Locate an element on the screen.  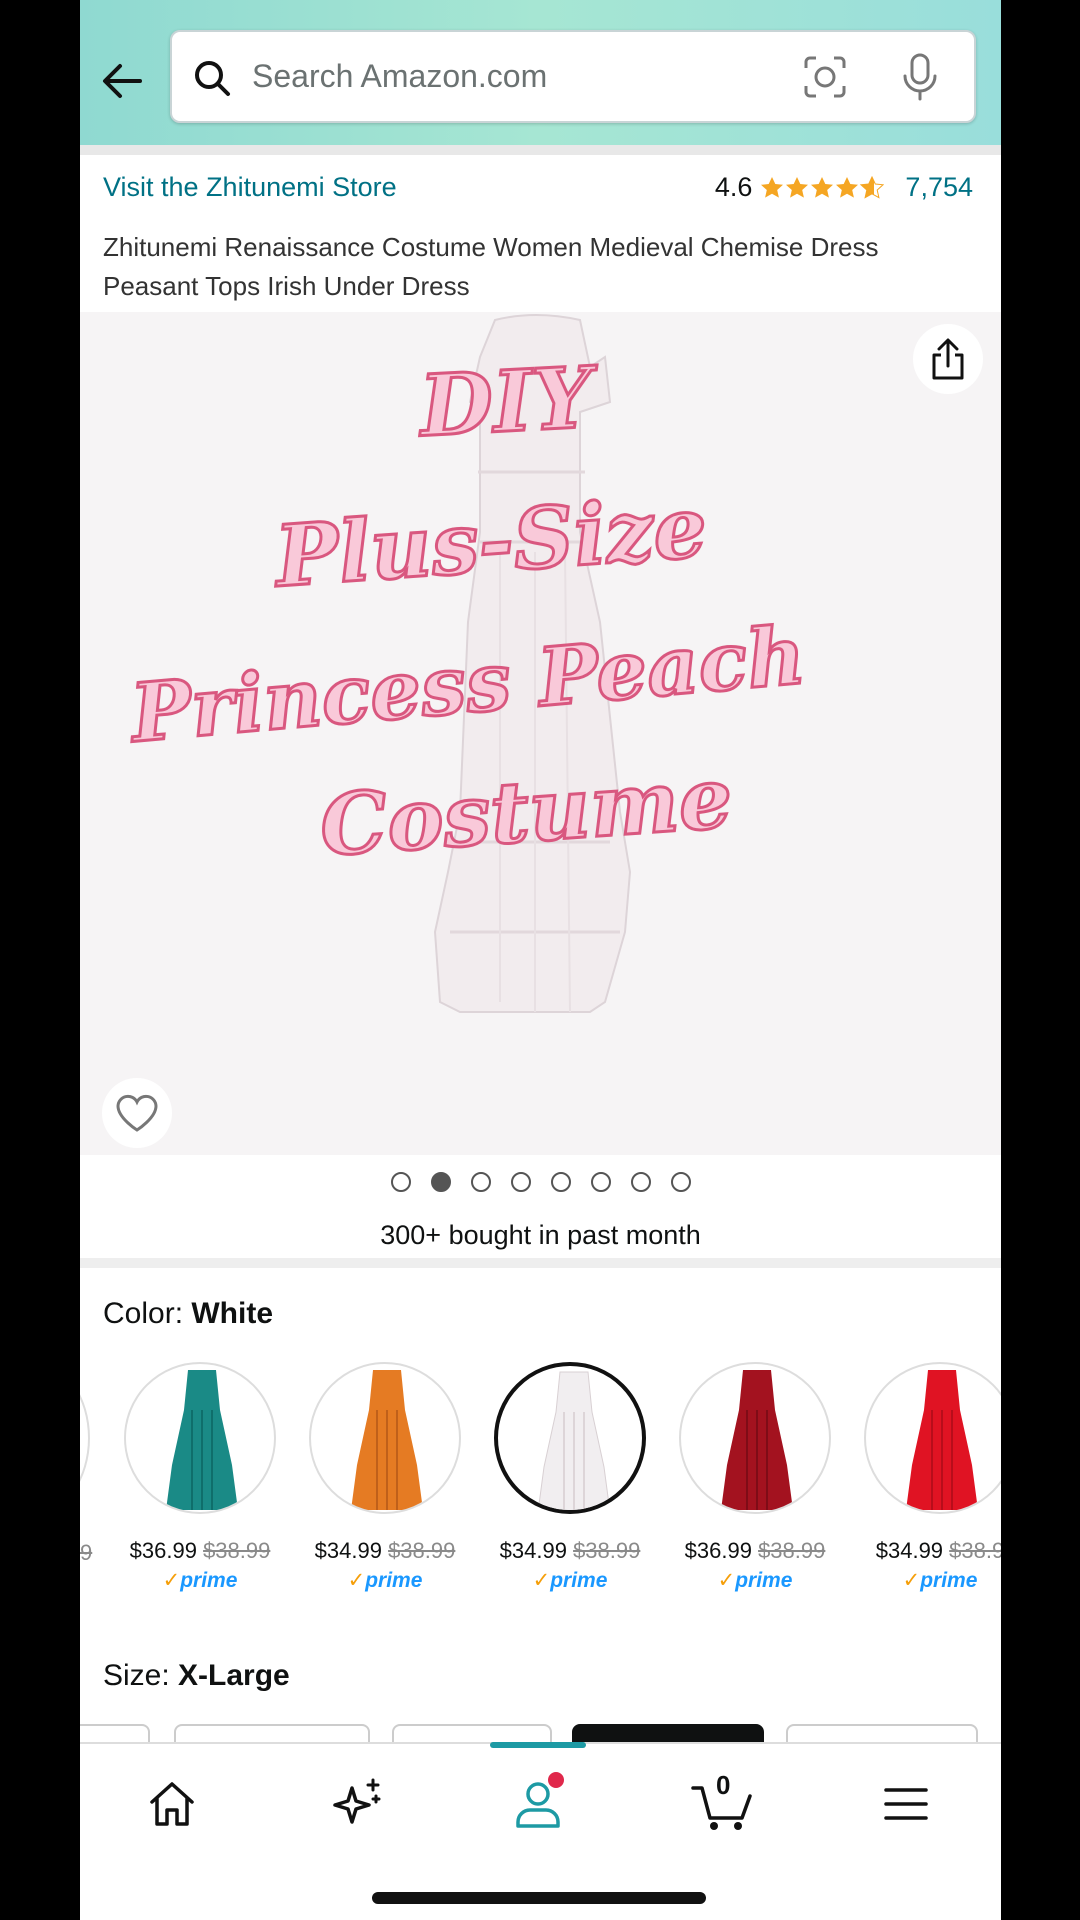
size-label-prefix: Size: is located at coordinates (141, 1675).